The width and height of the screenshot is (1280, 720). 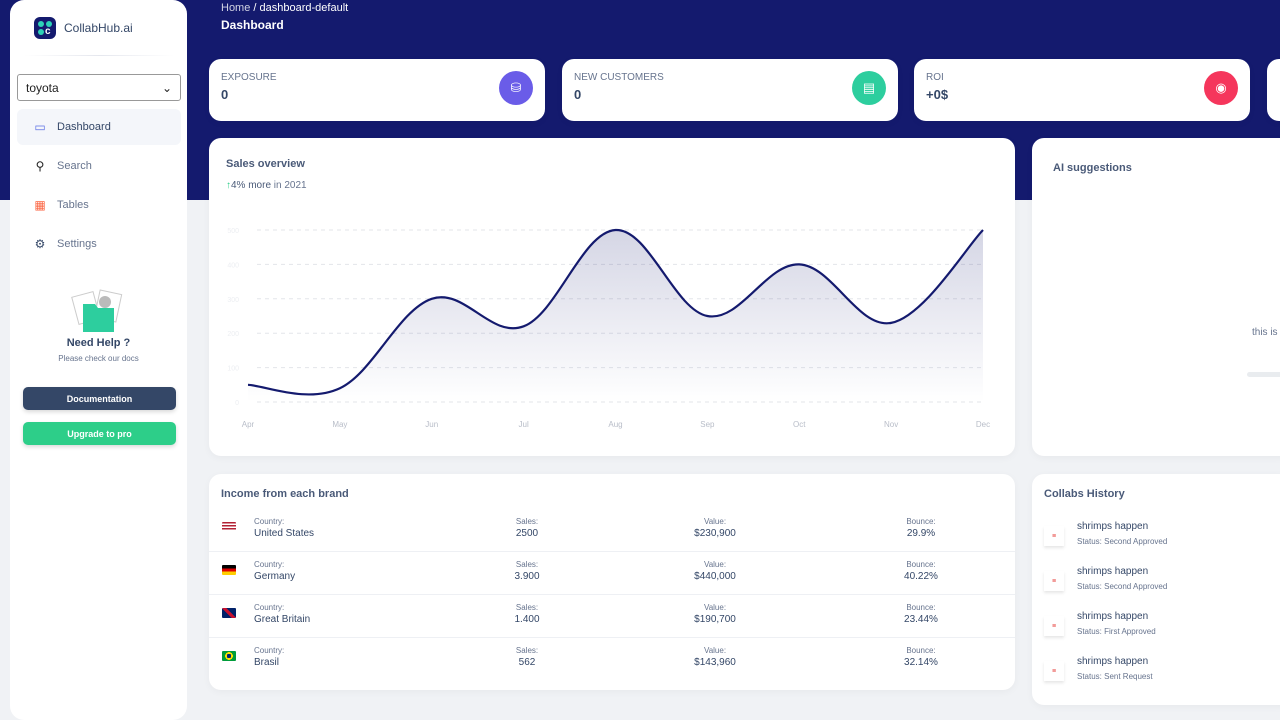 I want to click on stat-label: NEW CUSTOMERS, so click(x=619, y=77).